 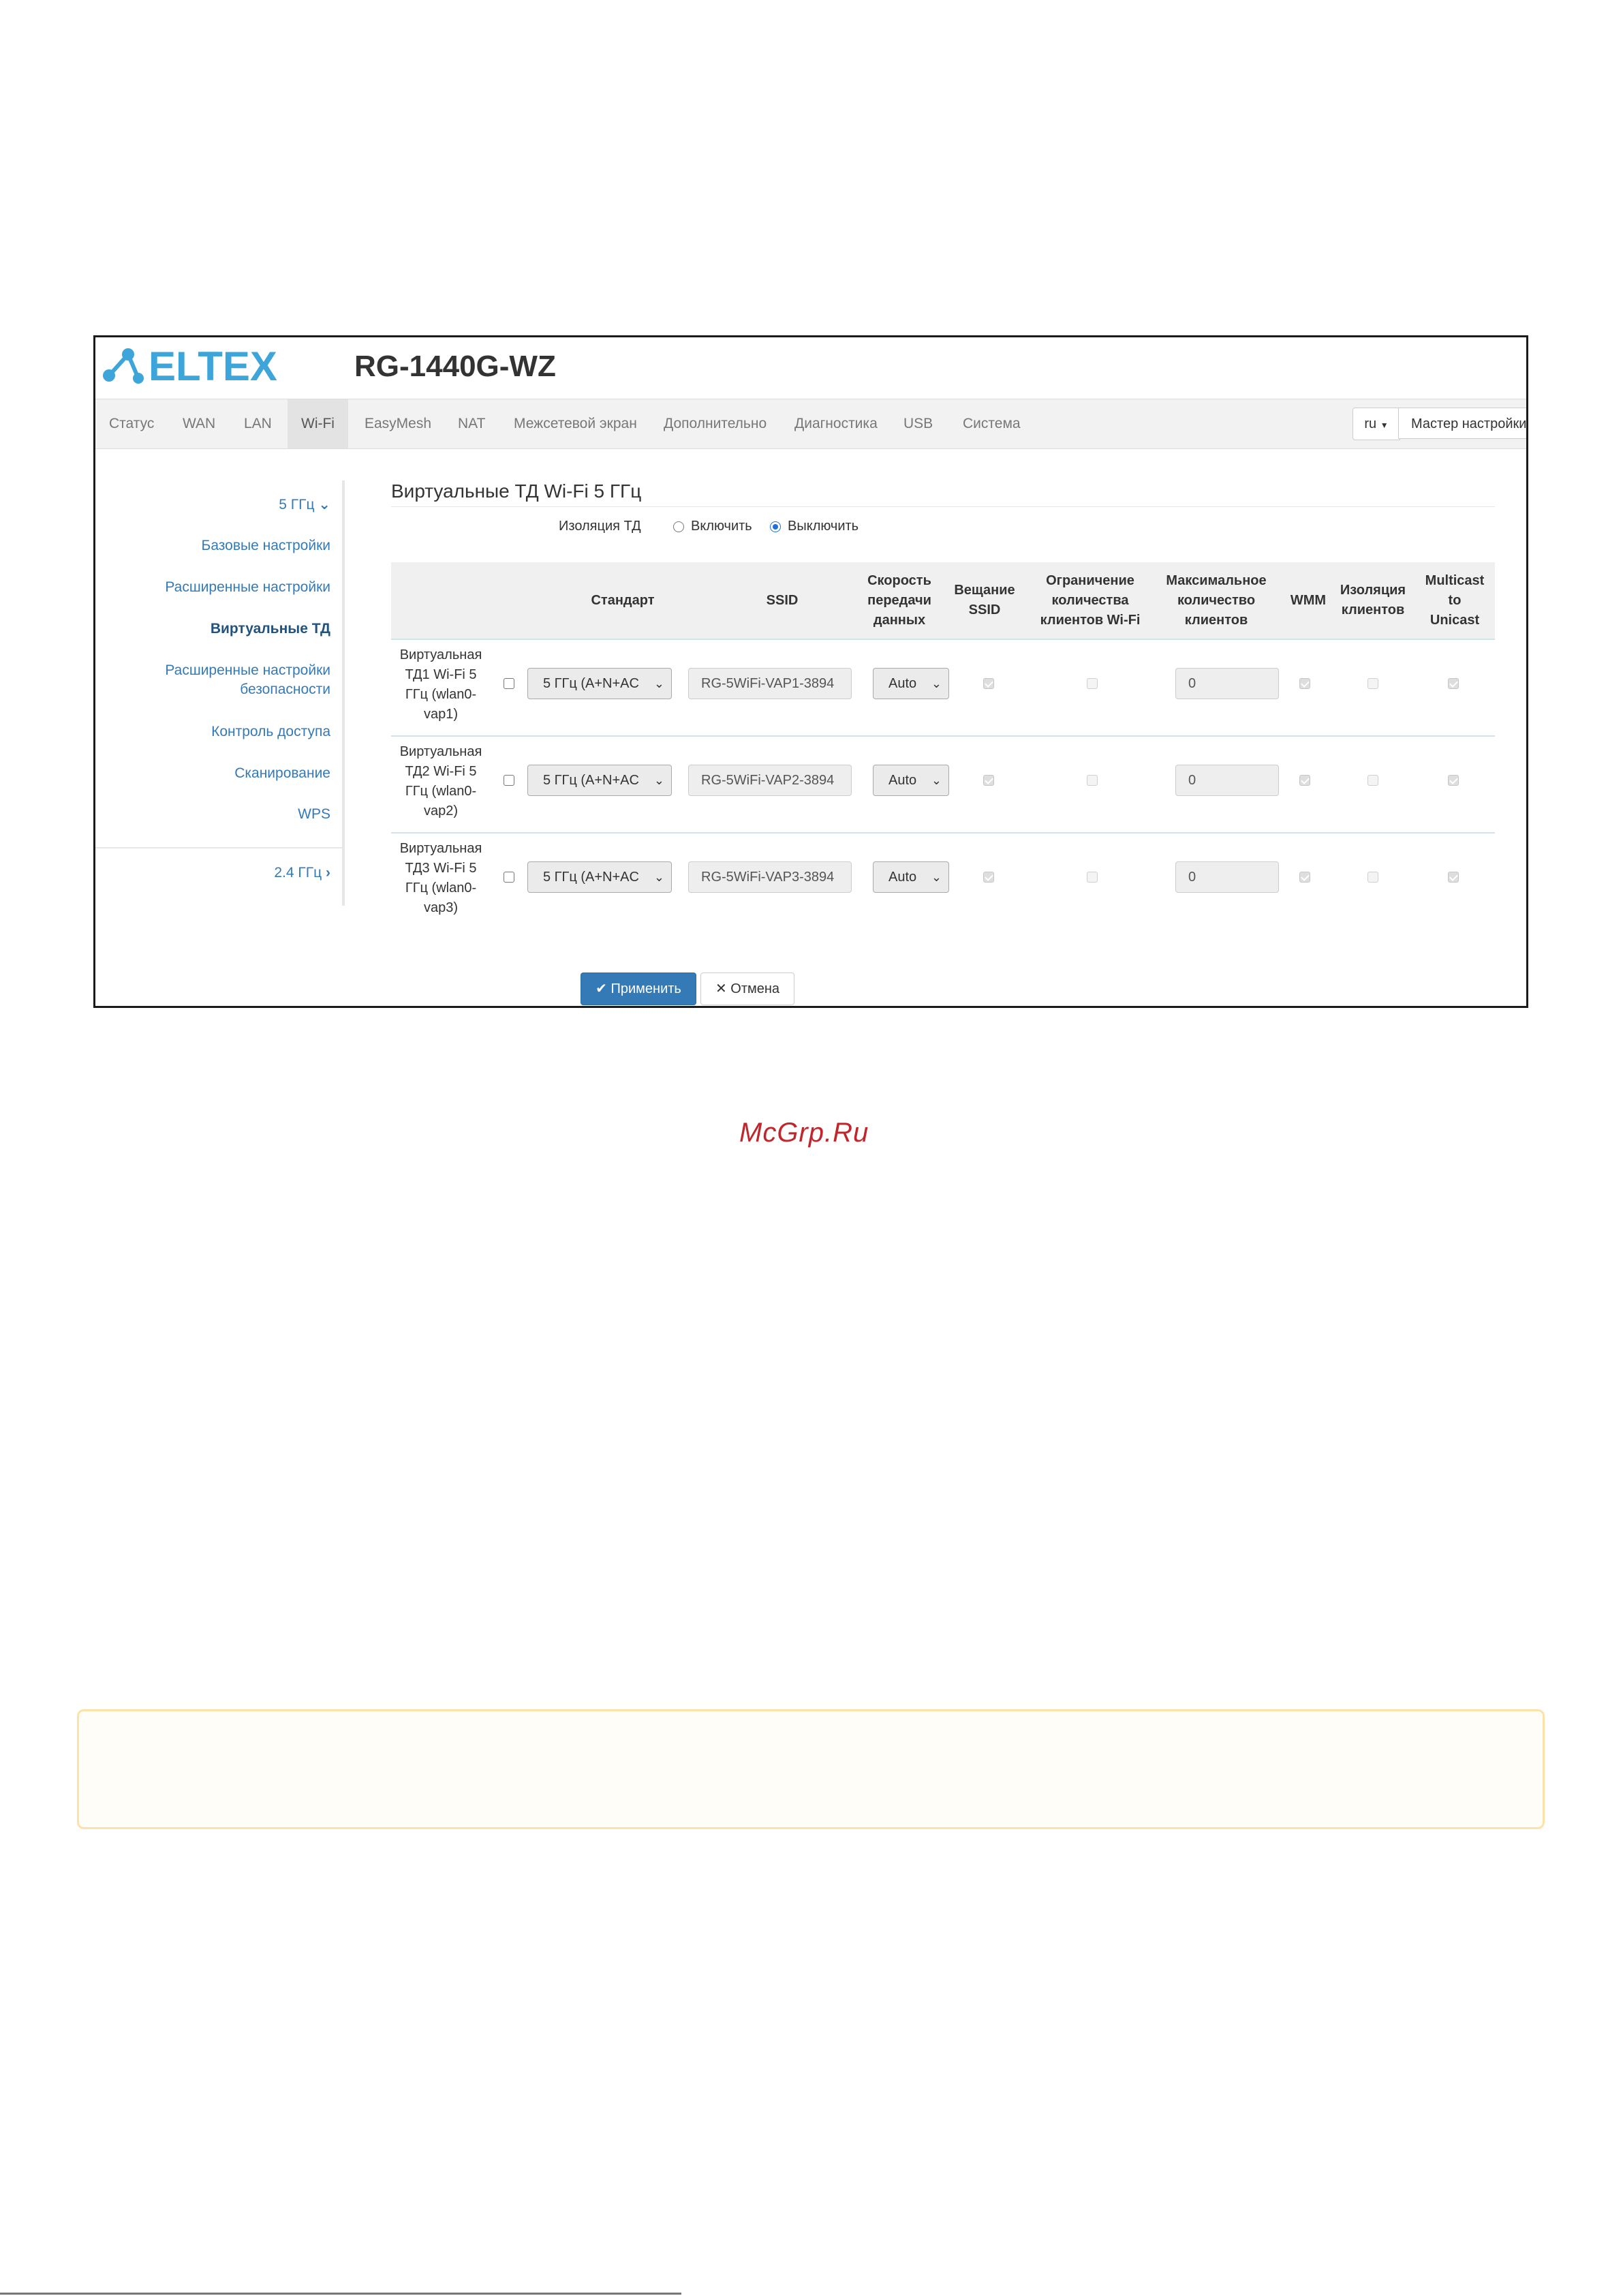 I want to click on row2-broadcast-checkbox, so click(x=988, y=780).